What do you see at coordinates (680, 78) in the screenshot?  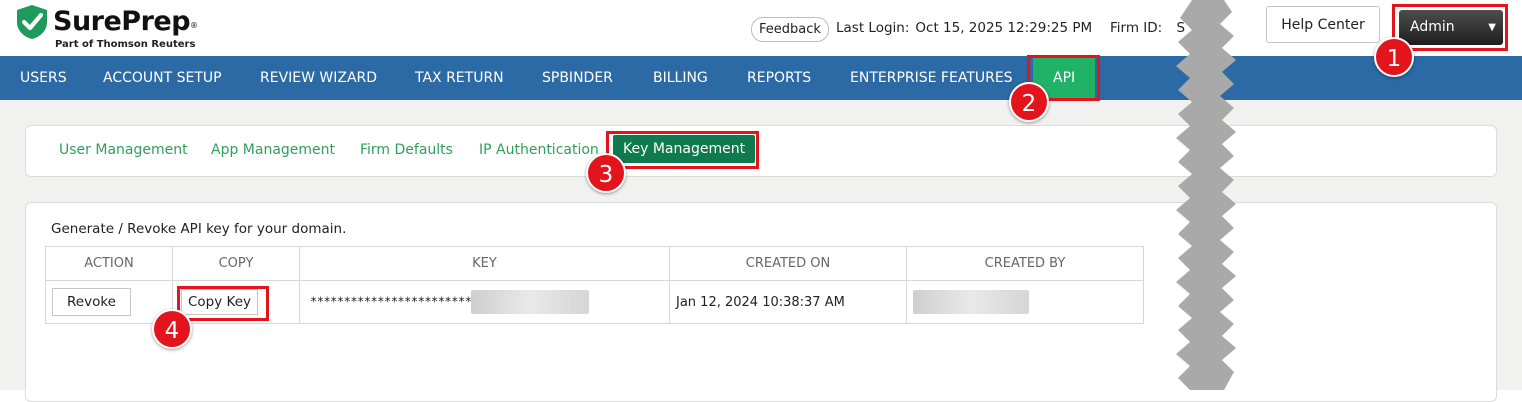 I see `nav-item-billing: BILLING` at bounding box center [680, 78].